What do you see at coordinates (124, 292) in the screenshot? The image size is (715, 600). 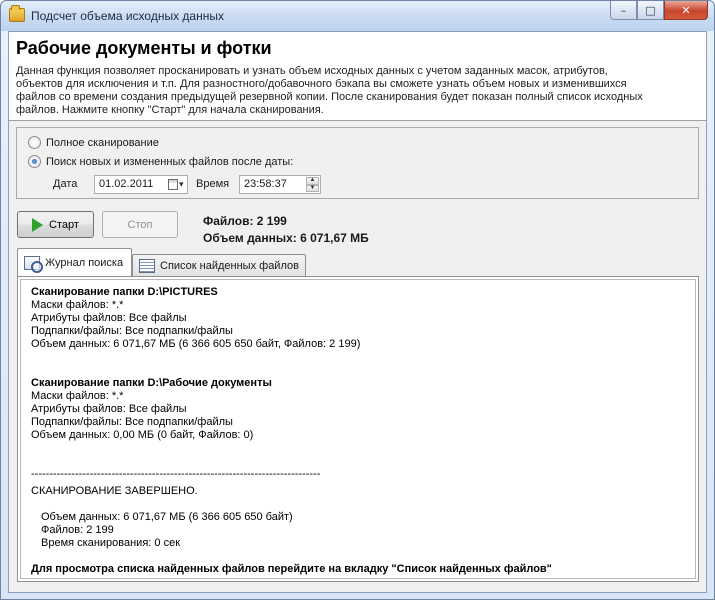 I see `log-line: Сканирование папки D:\PICTURES` at bounding box center [124, 292].